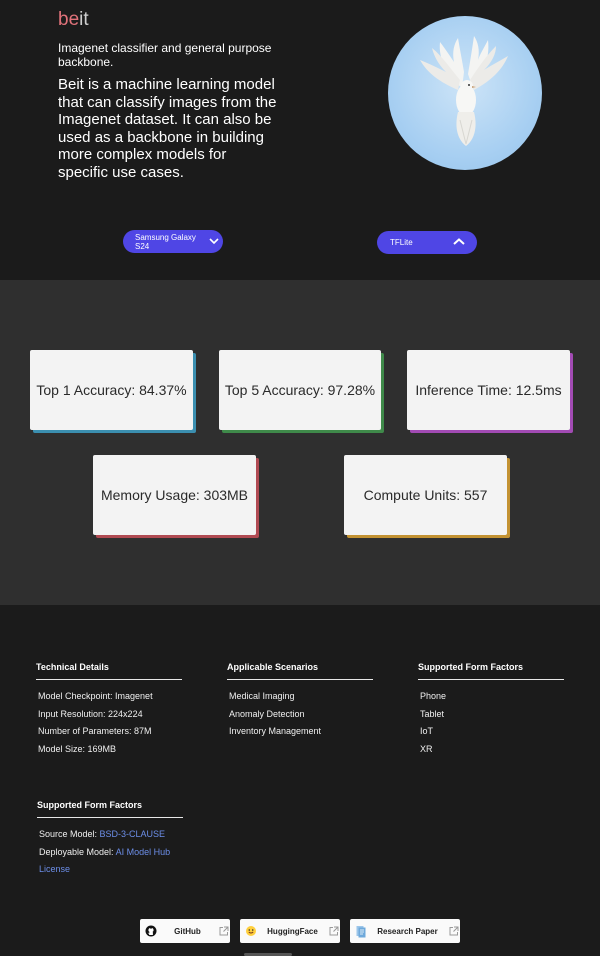 This screenshot has width=600, height=956. Describe the element at coordinates (214, 242) in the screenshot. I see `chevron-down-icon` at that location.